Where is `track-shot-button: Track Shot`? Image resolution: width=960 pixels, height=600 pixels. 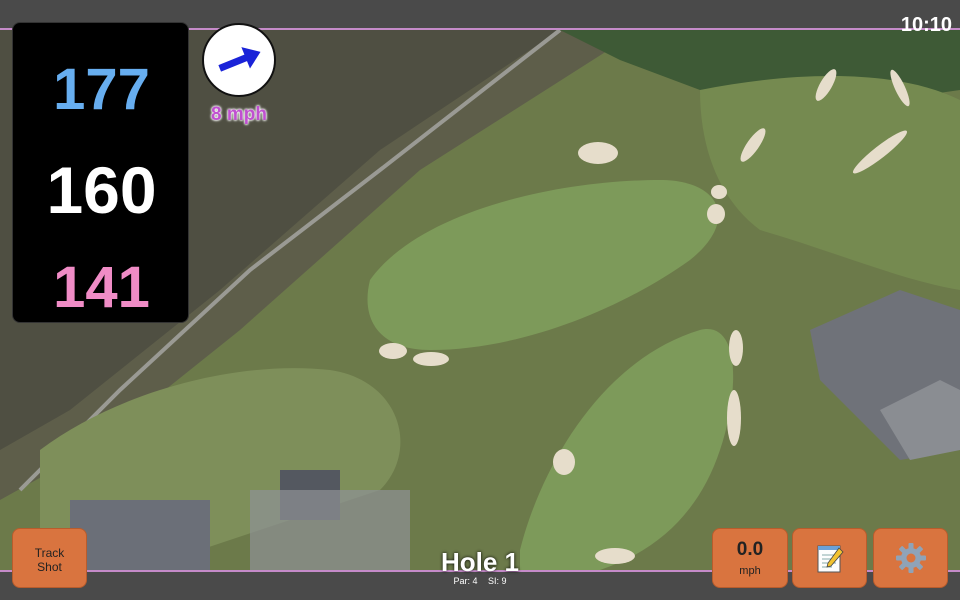 track-shot-button: Track Shot is located at coordinates (49, 558).